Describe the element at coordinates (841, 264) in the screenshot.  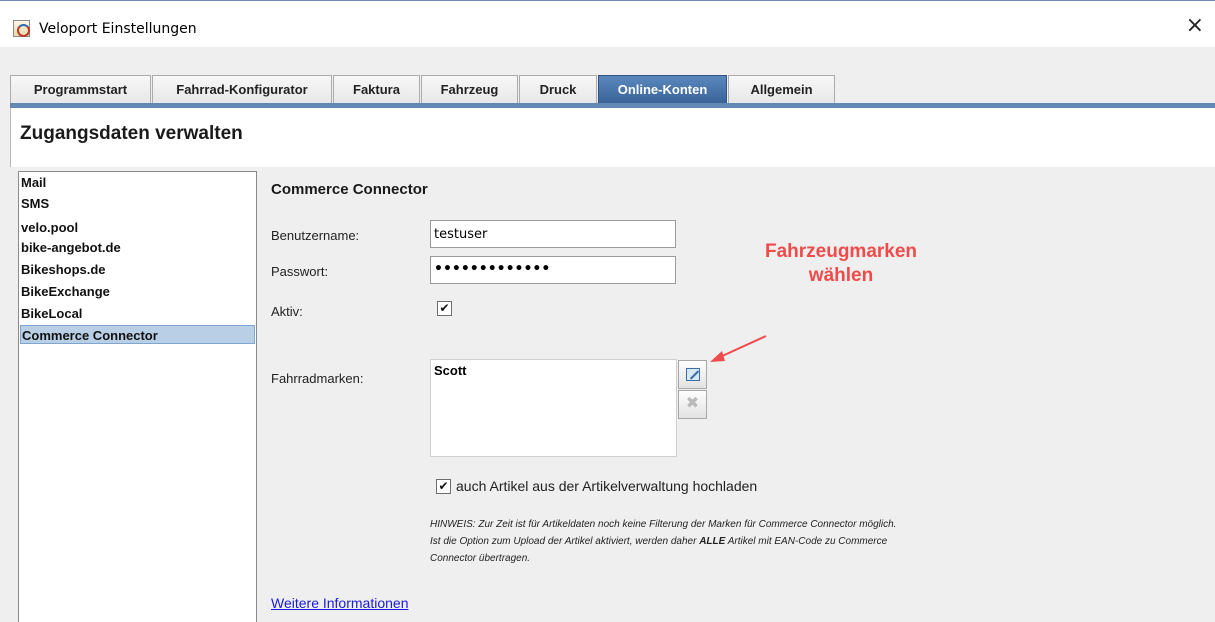
I see `annotation-callout: Fahrzeugmarken wählen` at that location.